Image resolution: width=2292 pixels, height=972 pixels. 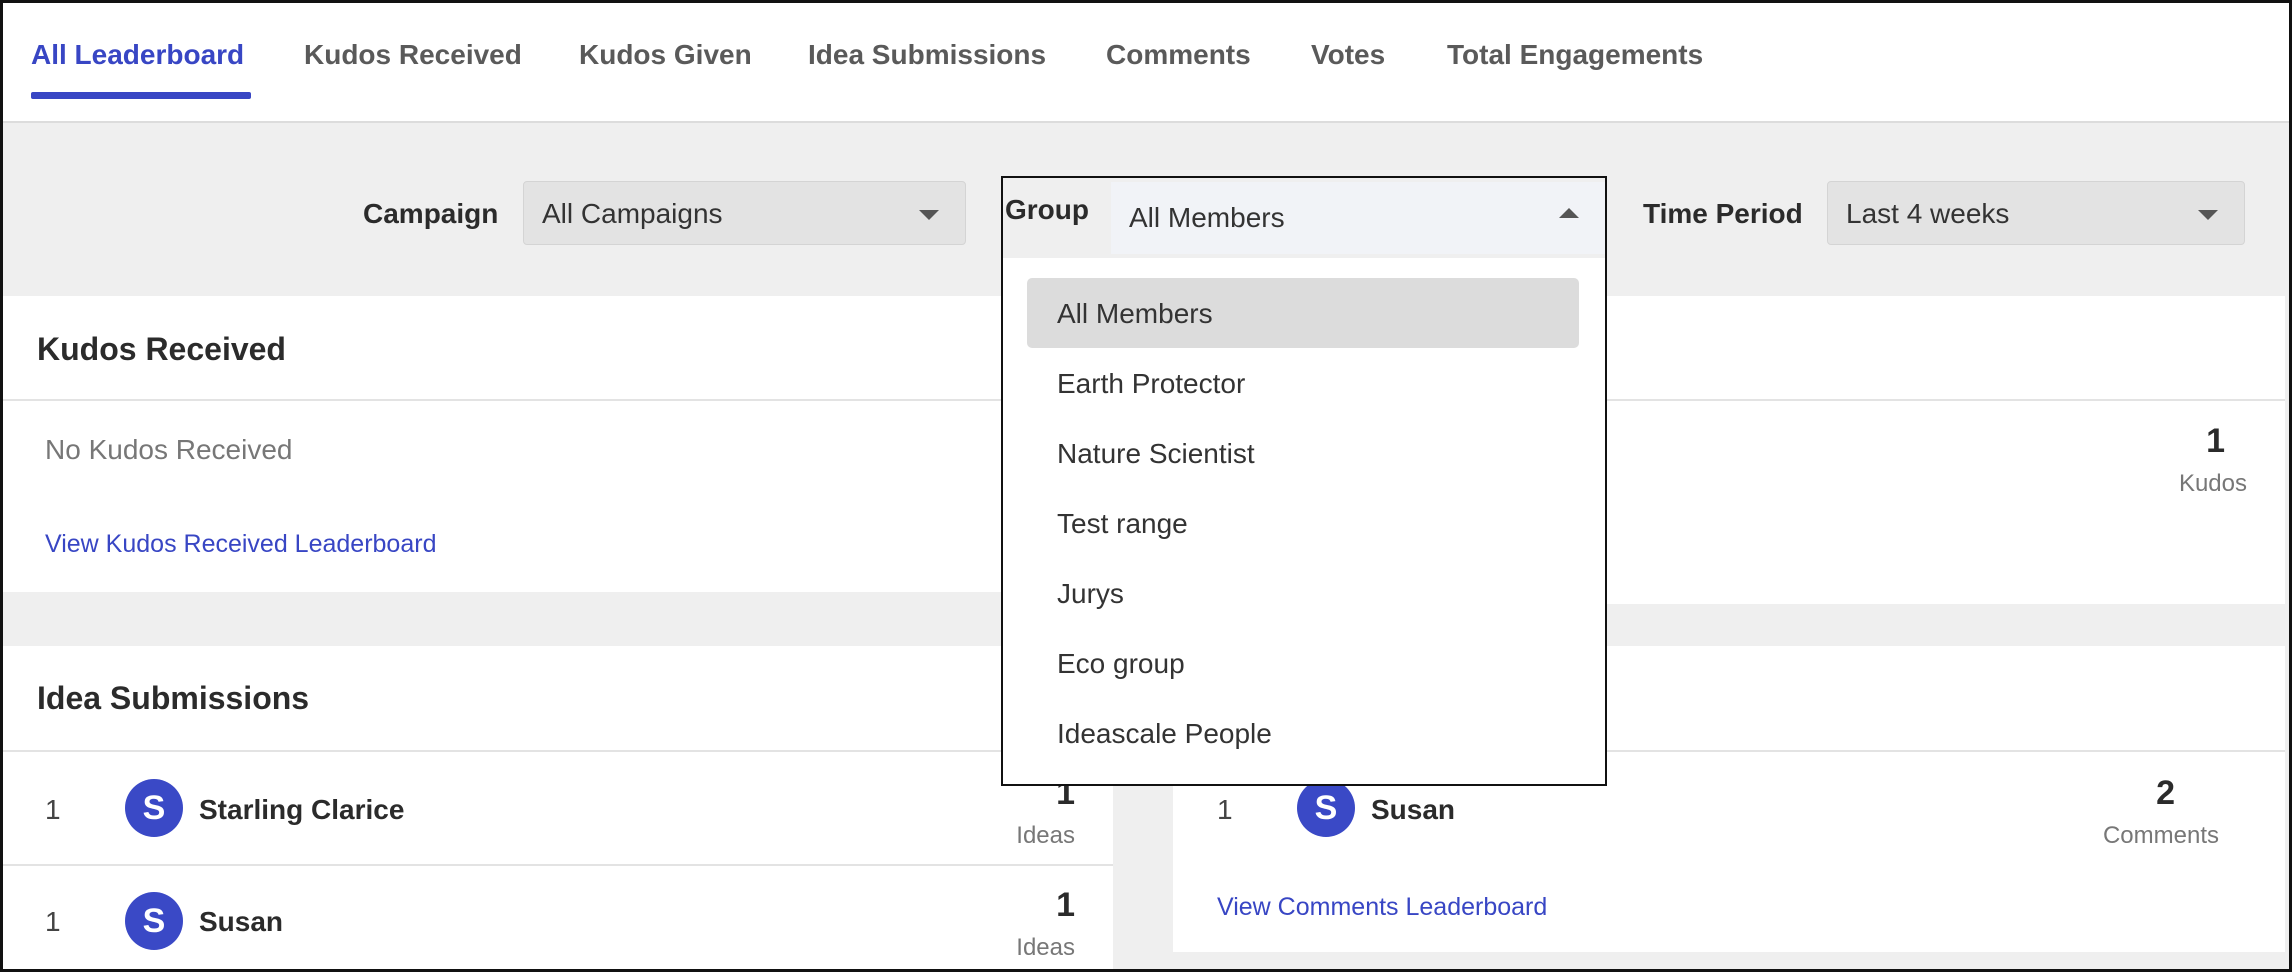 I want to click on time-period-select: Last 4 weeks, so click(x=2036, y=213).